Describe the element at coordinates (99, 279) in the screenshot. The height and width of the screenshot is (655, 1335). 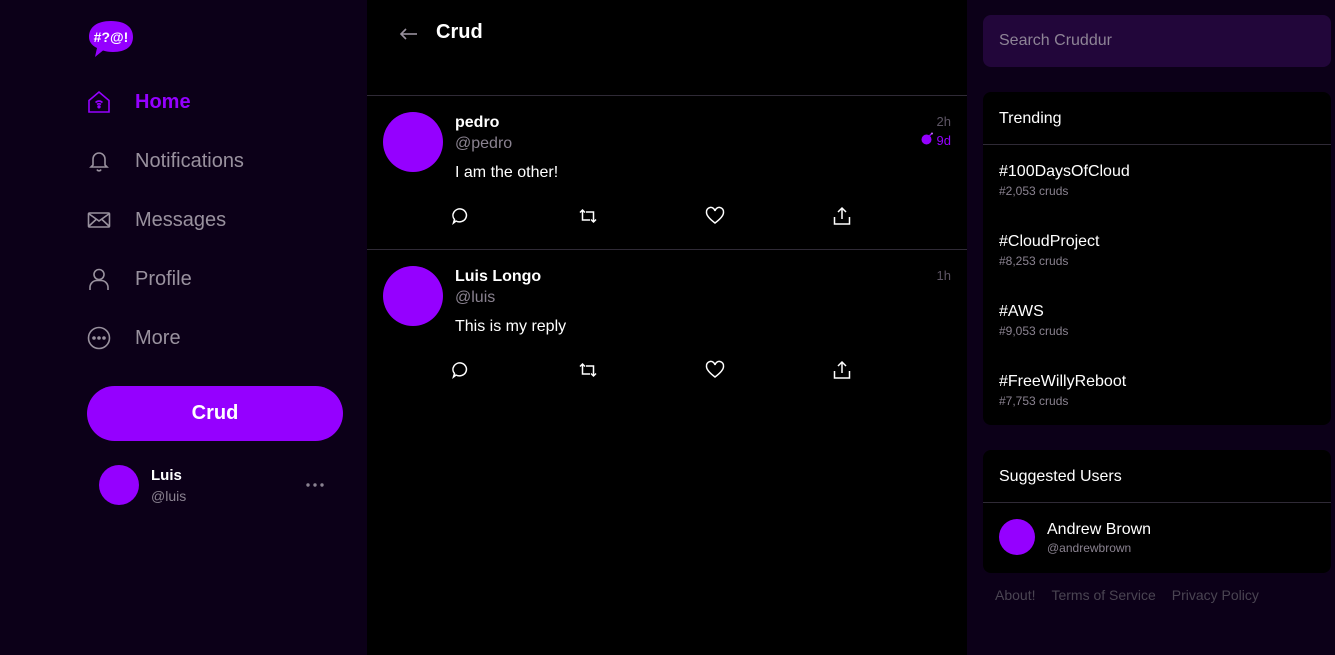
I see `user-icon` at that location.